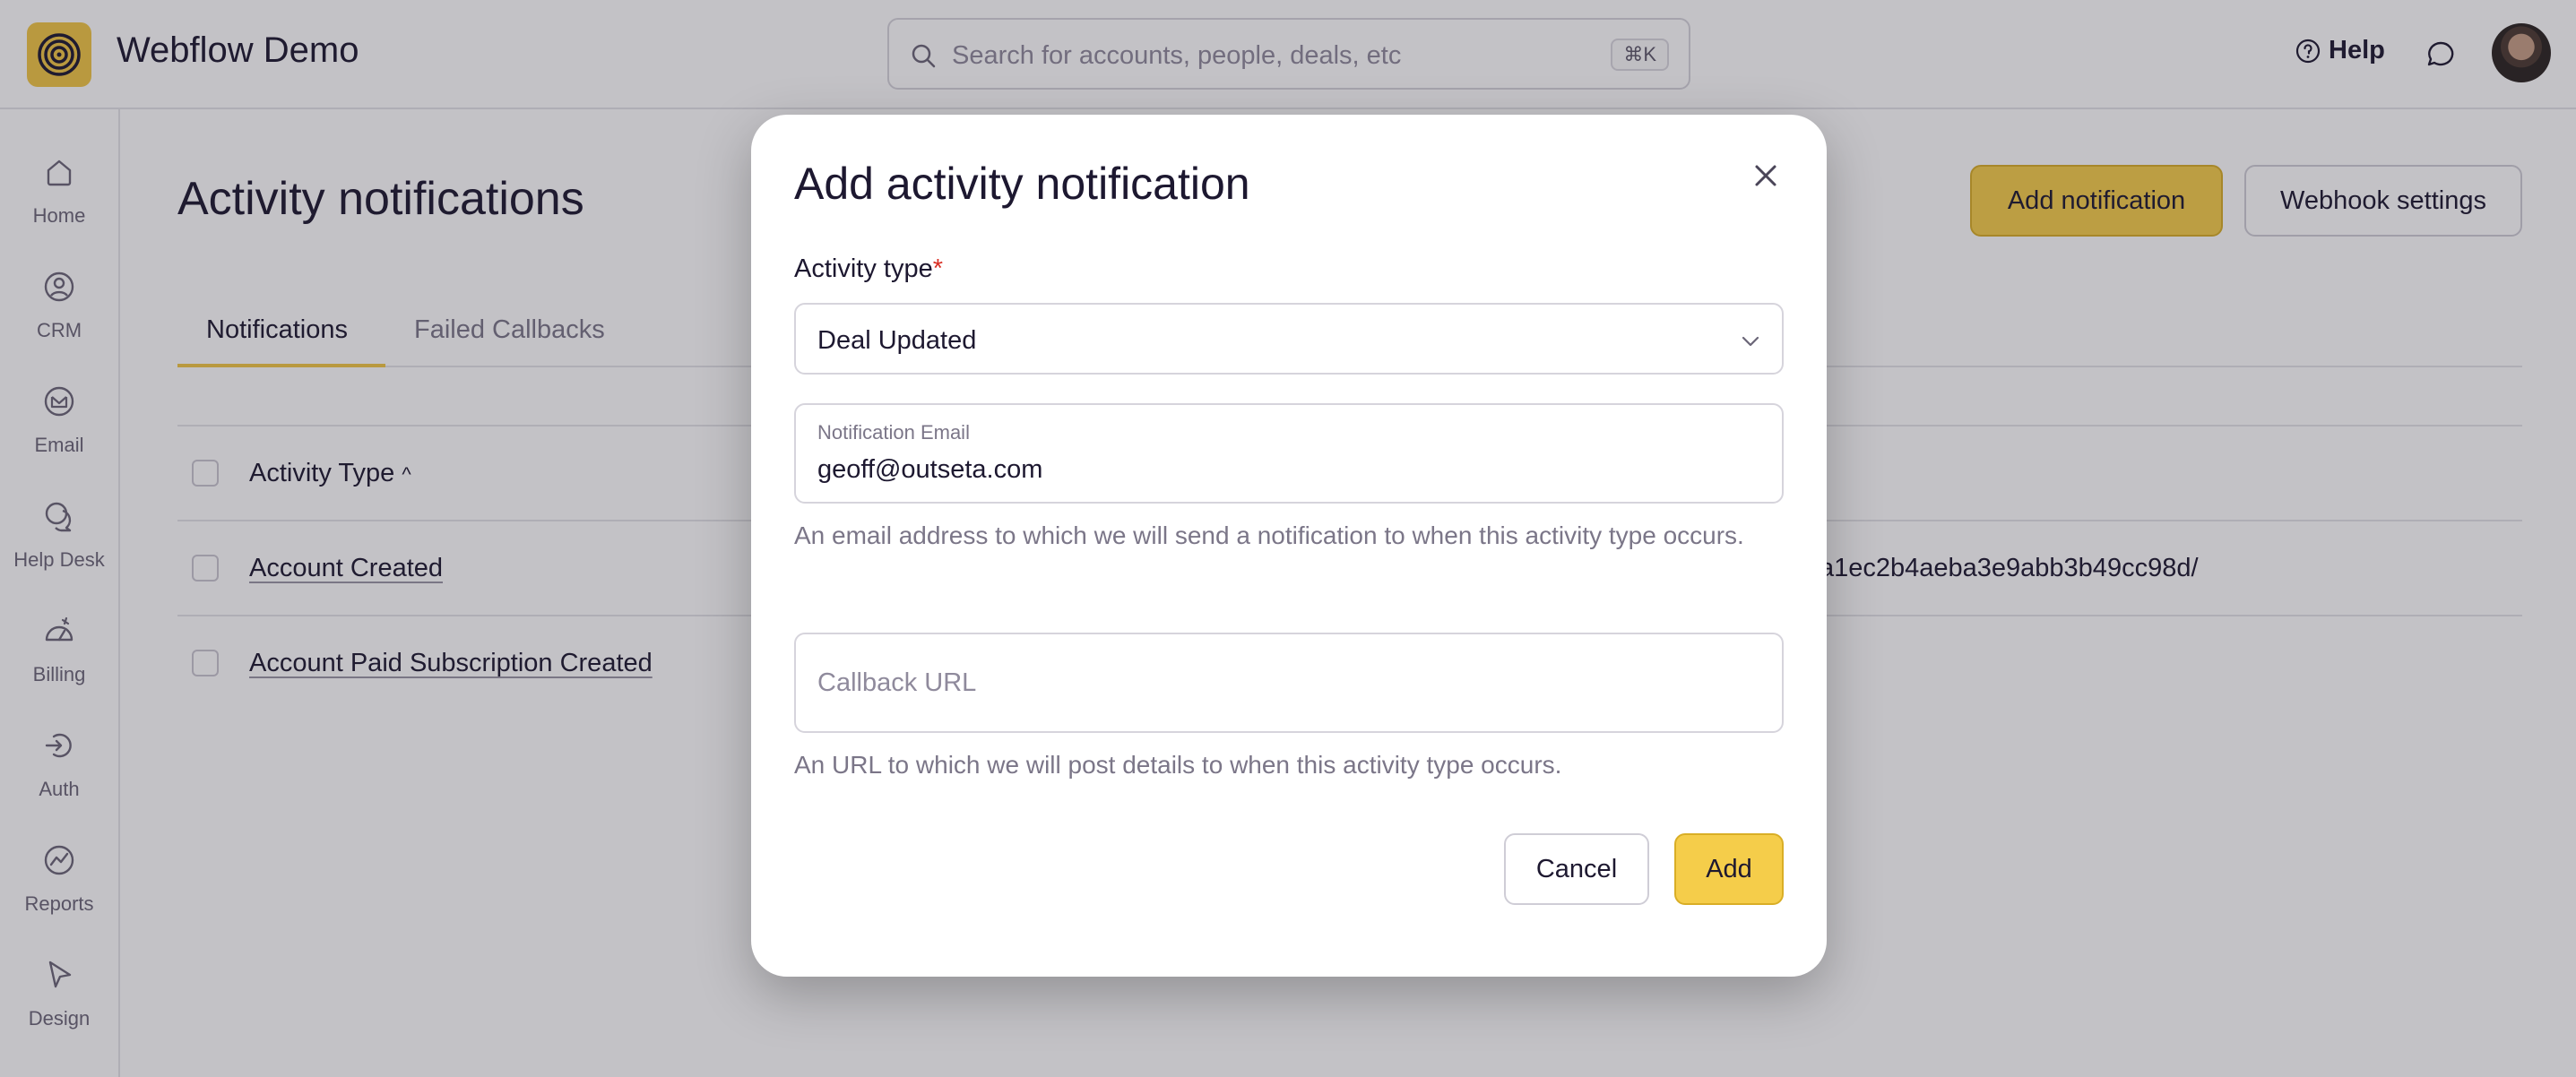 This screenshot has width=2576, height=1077. Describe the element at coordinates (1750, 342) in the screenshot. I see `chevron-down-icon` at that location.